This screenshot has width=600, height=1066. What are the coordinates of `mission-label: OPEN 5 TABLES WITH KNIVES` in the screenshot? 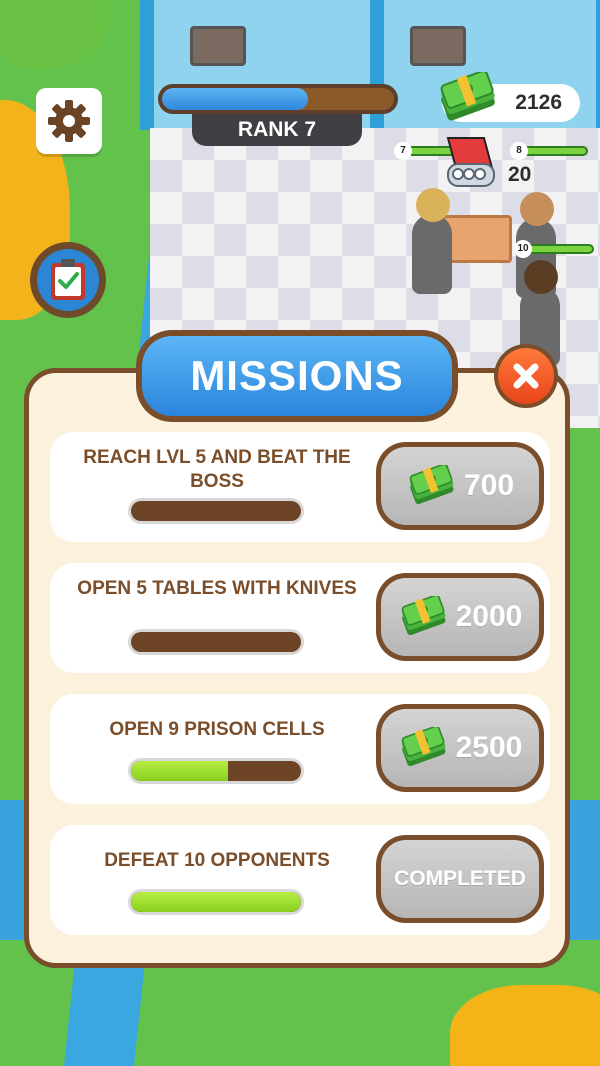 It's located at (217, 588).